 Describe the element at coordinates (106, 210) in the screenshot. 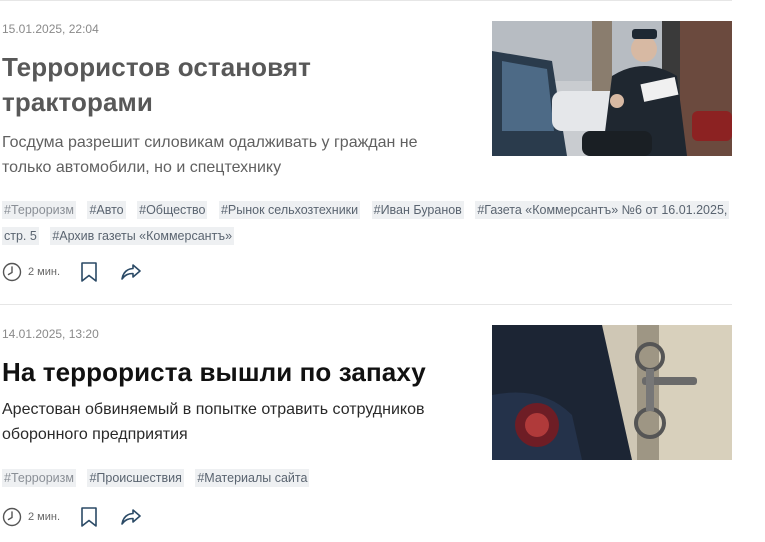

I see `tag-link: #Авто` at that location.